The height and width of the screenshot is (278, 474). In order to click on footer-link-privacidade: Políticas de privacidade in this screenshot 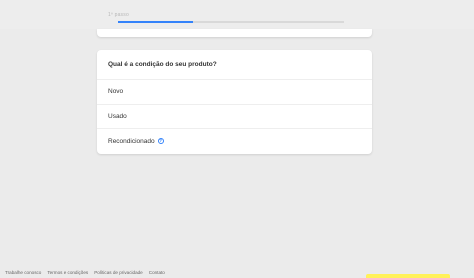, I will do `click(118, 272)`.